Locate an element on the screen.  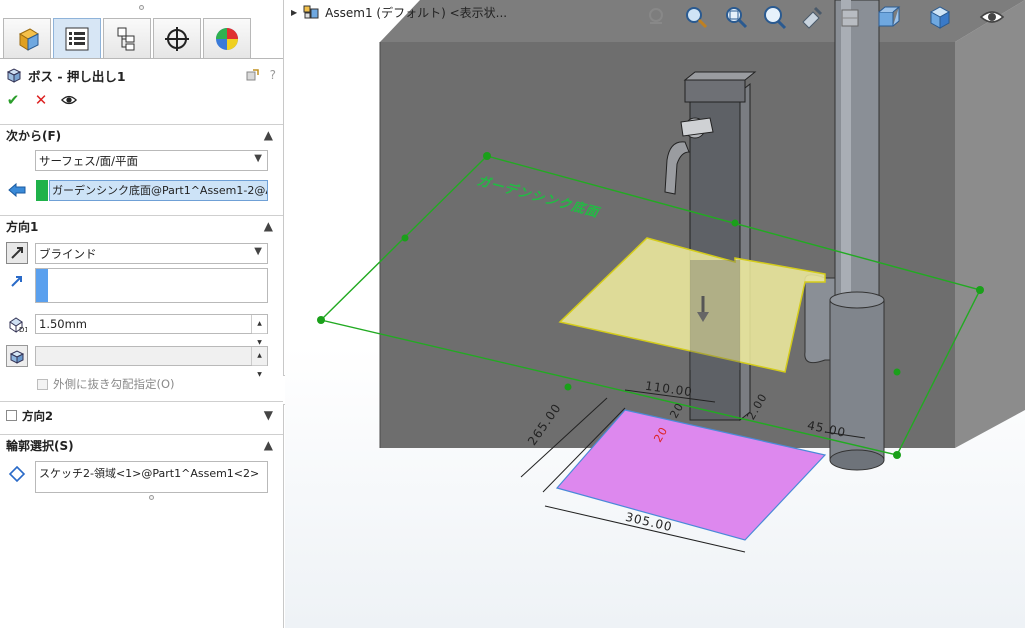
reverse-direction-icon is located at coordinates (17, 190).